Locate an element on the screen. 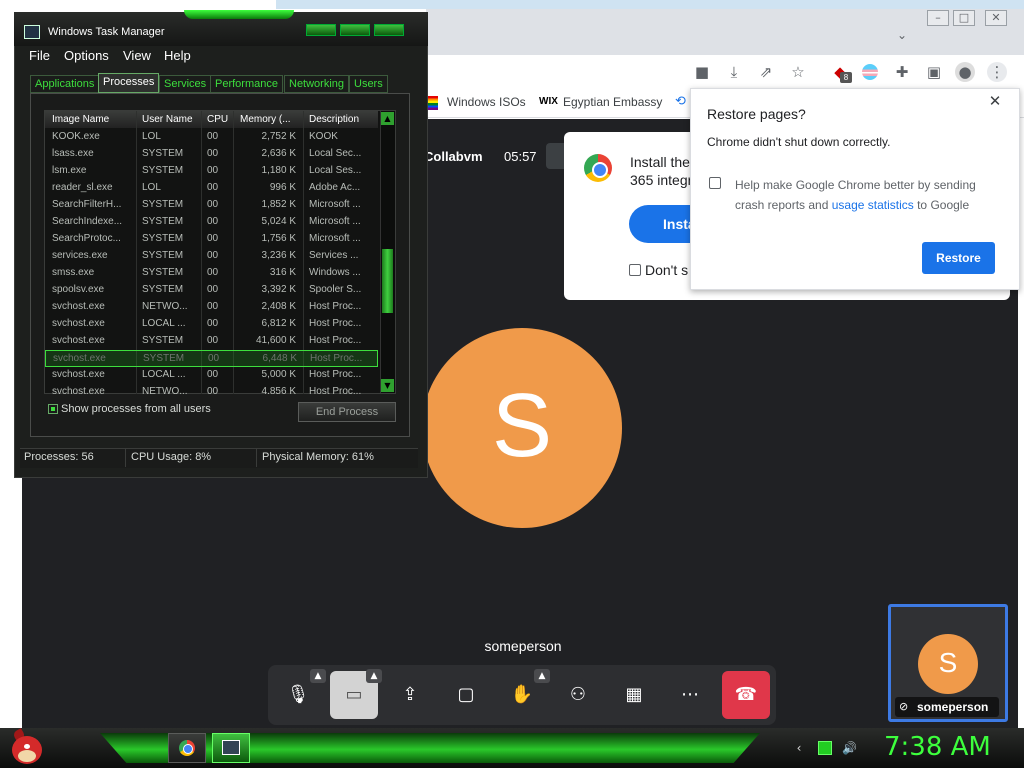 The height and width of the screenshot is (768, 1024). meeting-title: Collabvm is located at coordinates (453, 156).